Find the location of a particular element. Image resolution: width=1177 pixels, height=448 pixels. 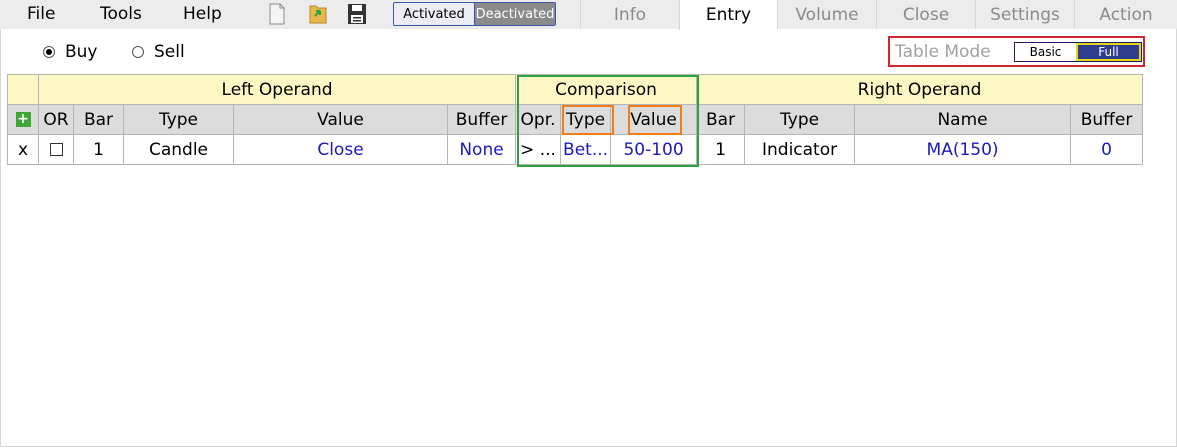

buy-label: Buy is located at coordinates (81, 52).